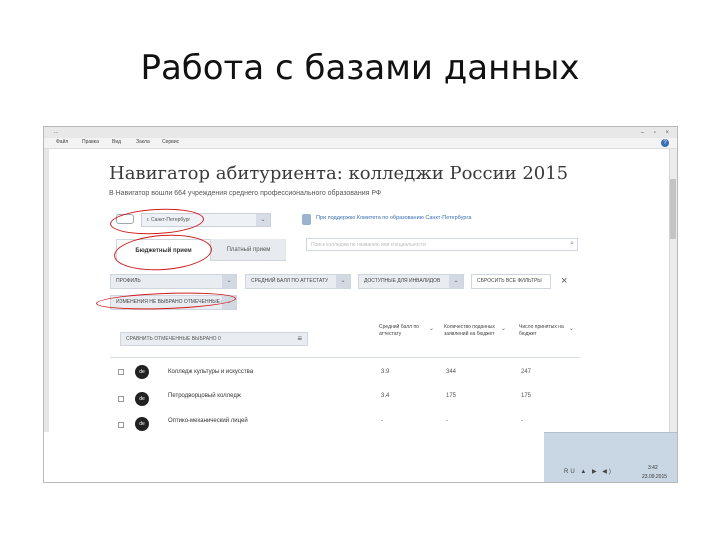 The height and width of the screenshot is (540, 720). What do you see at coordinates (474, 331) in the screenshot?
I see `col-header-applications: Количество поданных заявлений на бюджет` at bounding box center [474, 331].